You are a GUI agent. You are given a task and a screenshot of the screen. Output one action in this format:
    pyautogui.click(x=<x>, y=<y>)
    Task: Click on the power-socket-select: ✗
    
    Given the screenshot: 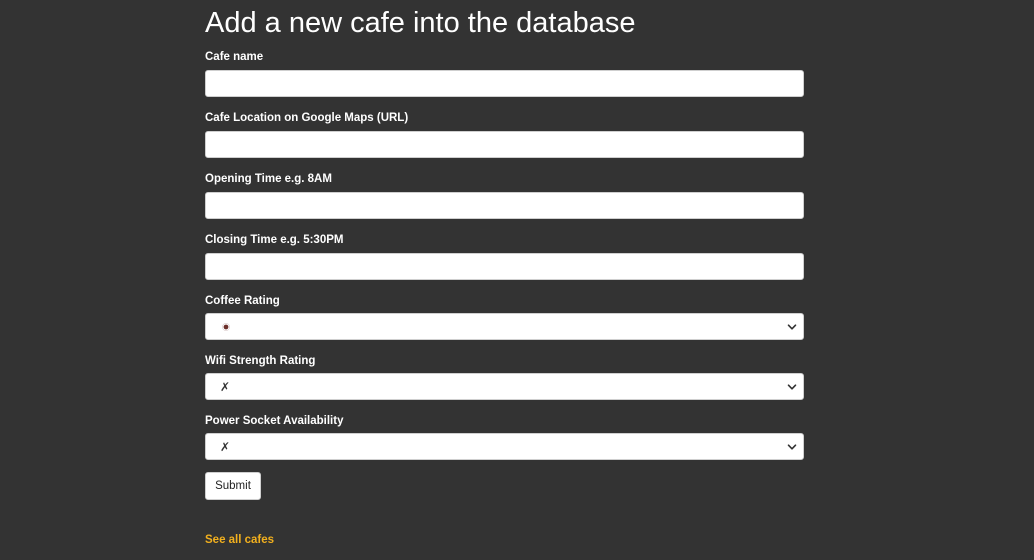 What is the action you would take?
    pyautogui.click(x=504, y=446)
    